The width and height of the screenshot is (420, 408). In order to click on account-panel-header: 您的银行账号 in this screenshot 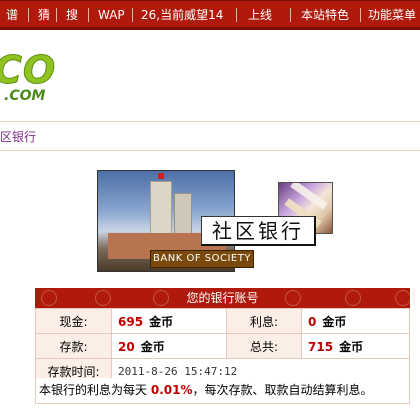, I will do `click(222, 298)`.